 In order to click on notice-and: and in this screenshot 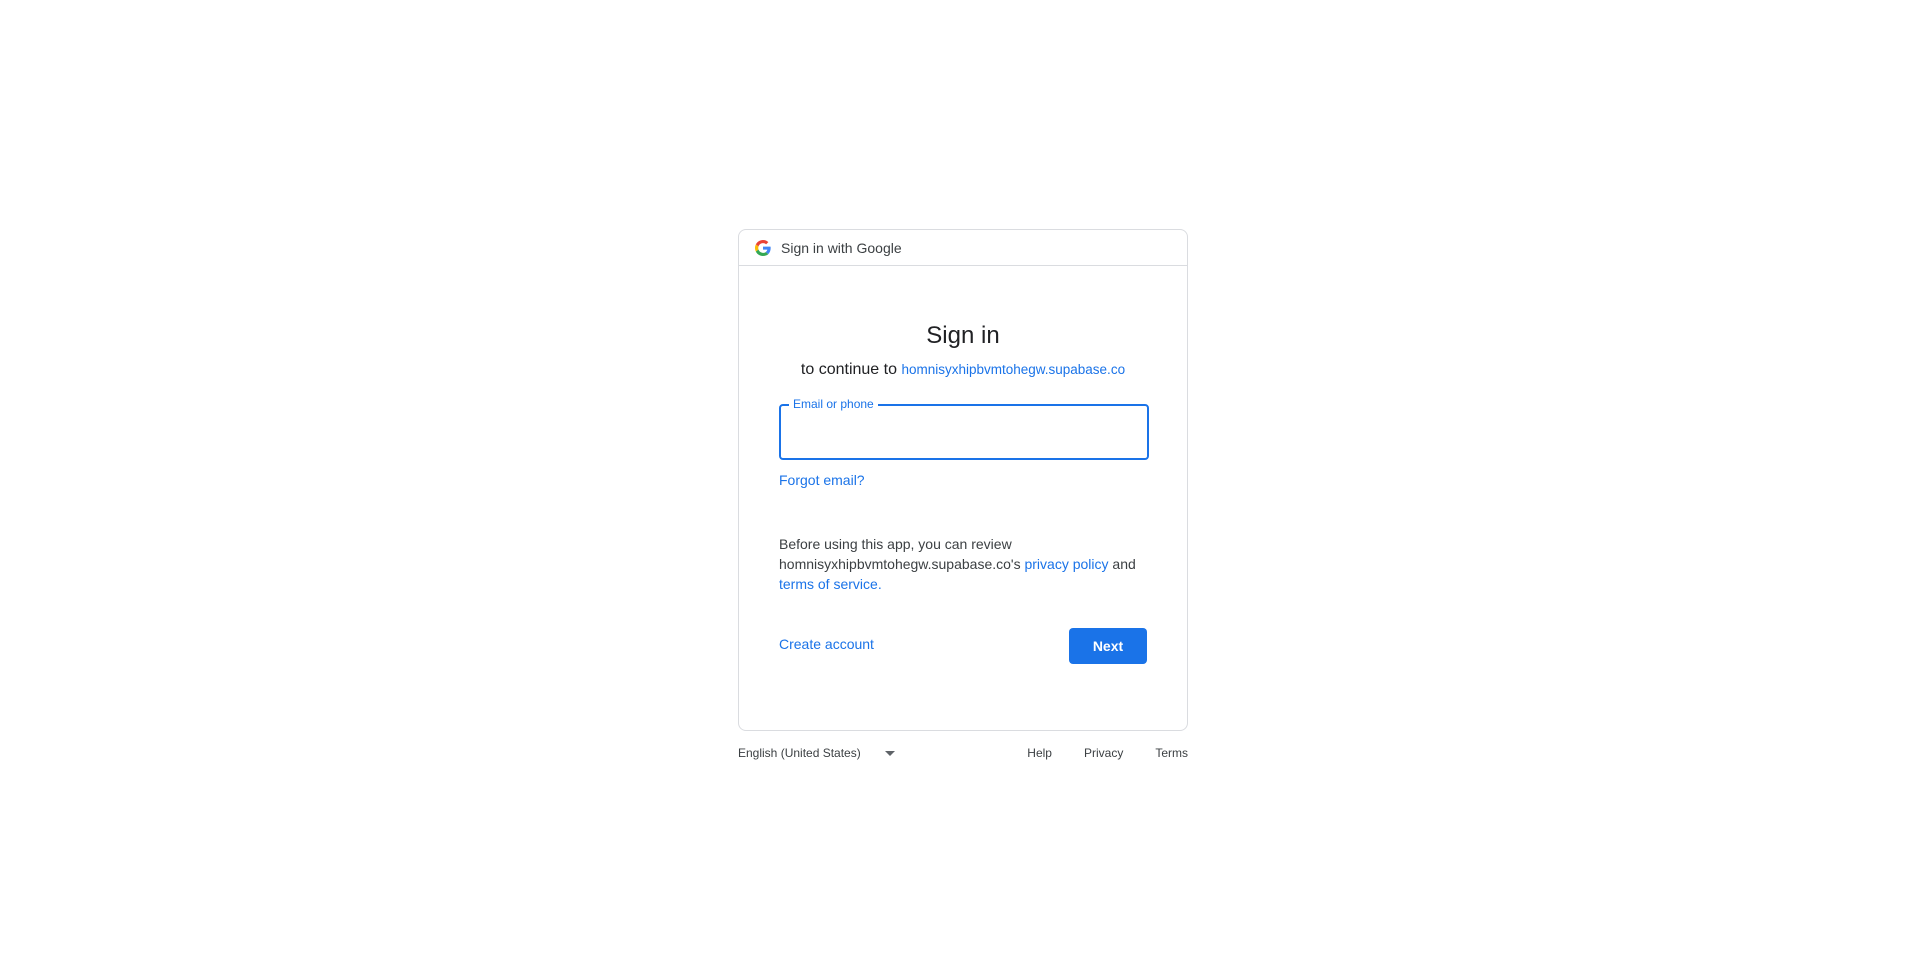, I will do `click(1124, 564)`.